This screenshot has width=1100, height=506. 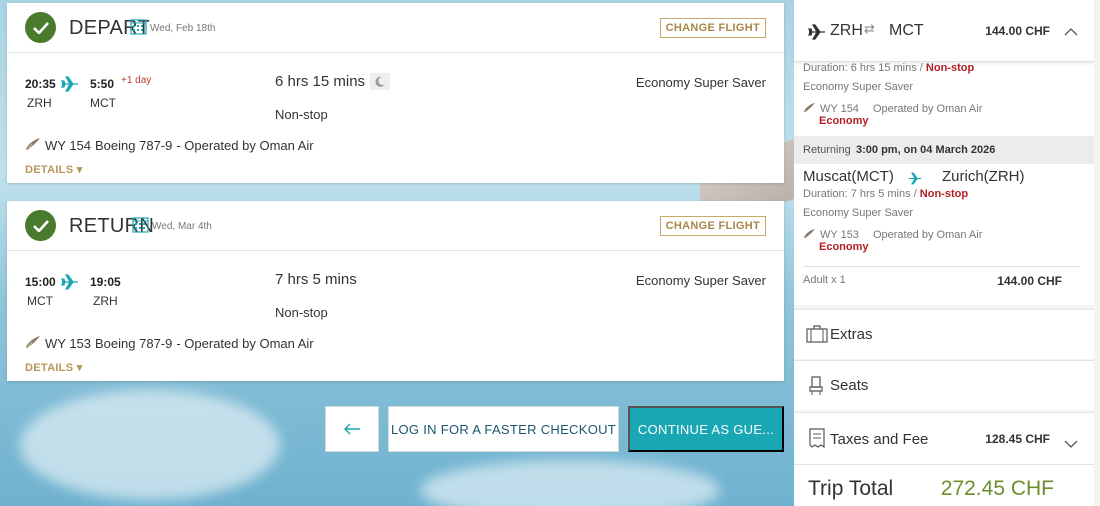 I want to click on depart-operator: - Operated by Oman Air, so click(x=245, y=145).